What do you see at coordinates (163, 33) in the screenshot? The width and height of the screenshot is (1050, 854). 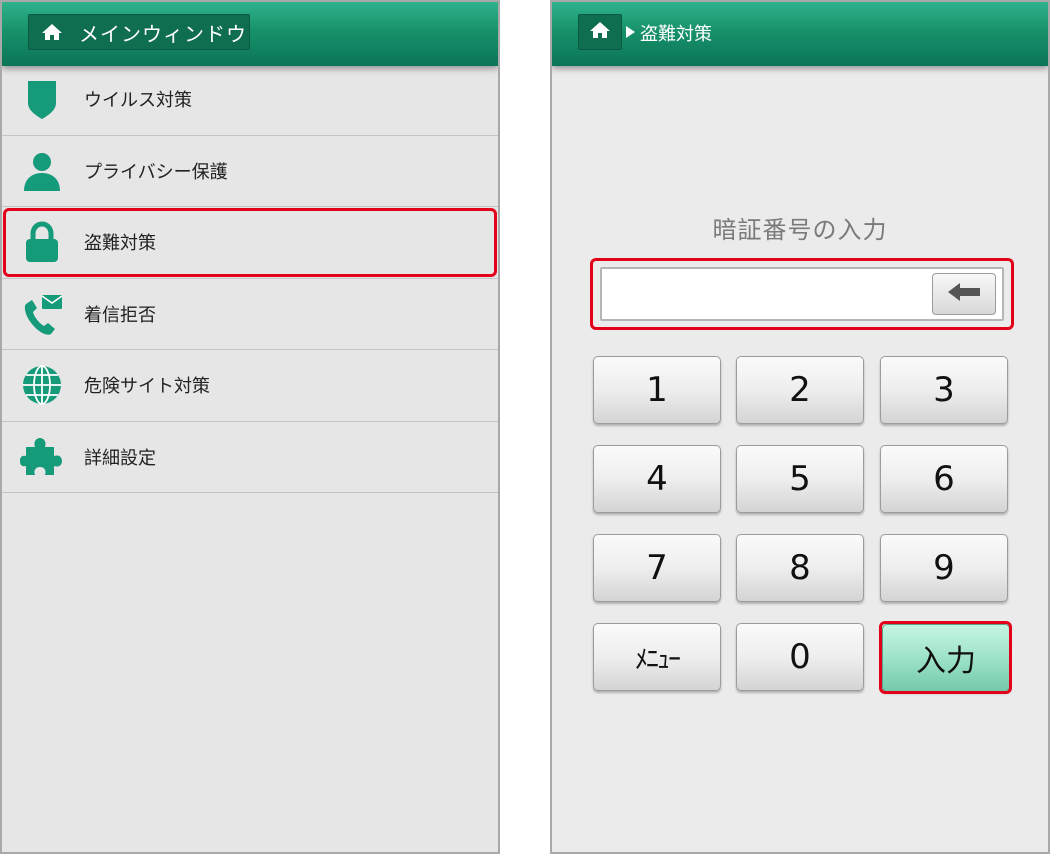 I see `header-title: メインウィンドウ` at bounding box center [163, 33].